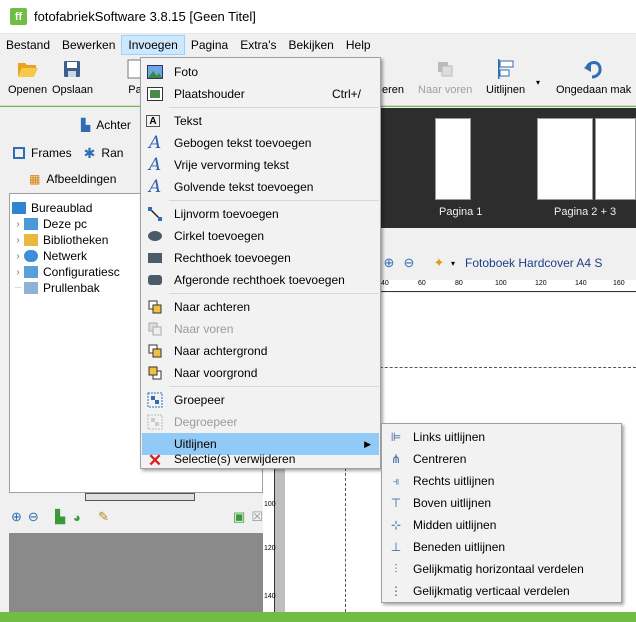 The height and width of the screenshot is (622, 636). Describe the element at coordinates (155, 143) in the screenshot. I see `curved-text-icon: A` at that location.